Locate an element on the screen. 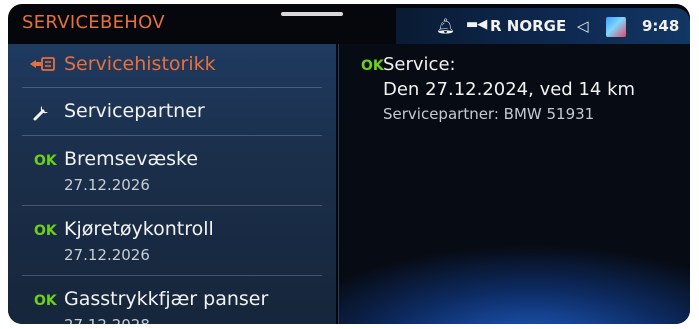 This screenshot has width=699, height=329. menu-item-bremsevaeske: OK Bremsevæske 27.12.2026 is located at coordinates (172, 171).